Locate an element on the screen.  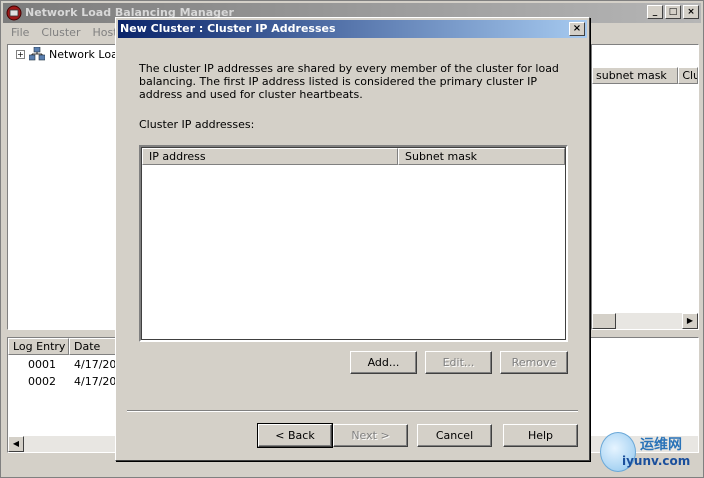
cluster-ip-list-label: Cluster IP addresses: is located at coordinates (197, 124).